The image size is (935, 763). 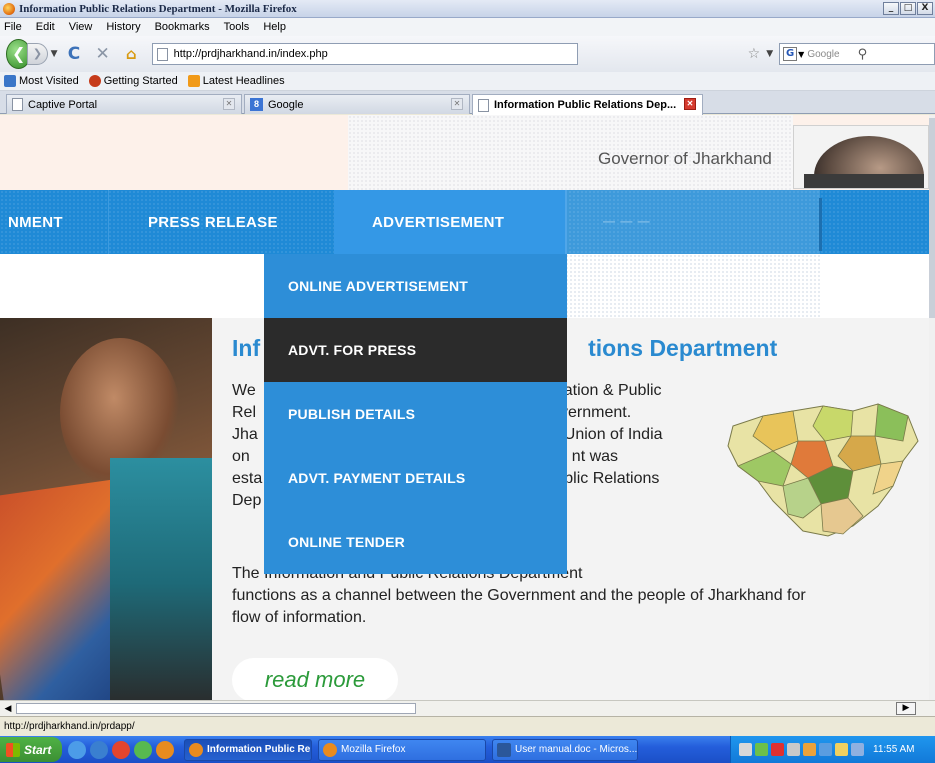 I want to click on governor-caption: Governor of Jharkhand, so click(x=685, y=158).